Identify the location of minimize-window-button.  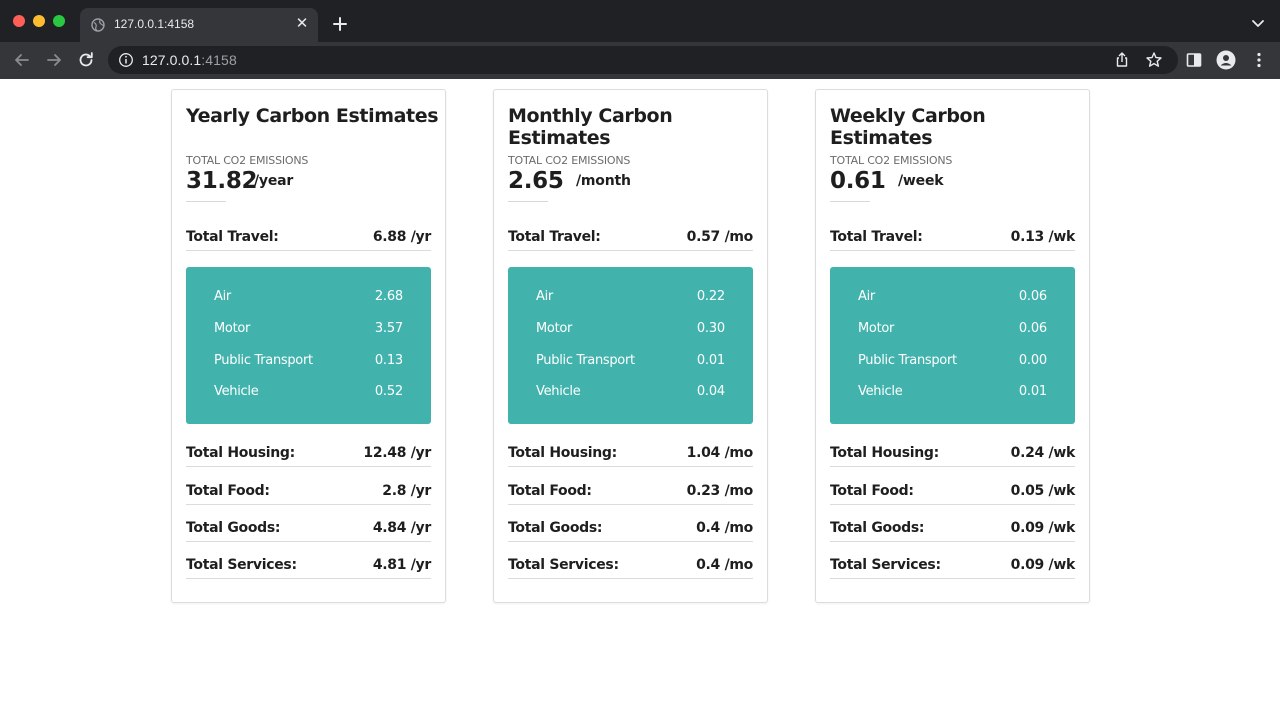
(39, 21).